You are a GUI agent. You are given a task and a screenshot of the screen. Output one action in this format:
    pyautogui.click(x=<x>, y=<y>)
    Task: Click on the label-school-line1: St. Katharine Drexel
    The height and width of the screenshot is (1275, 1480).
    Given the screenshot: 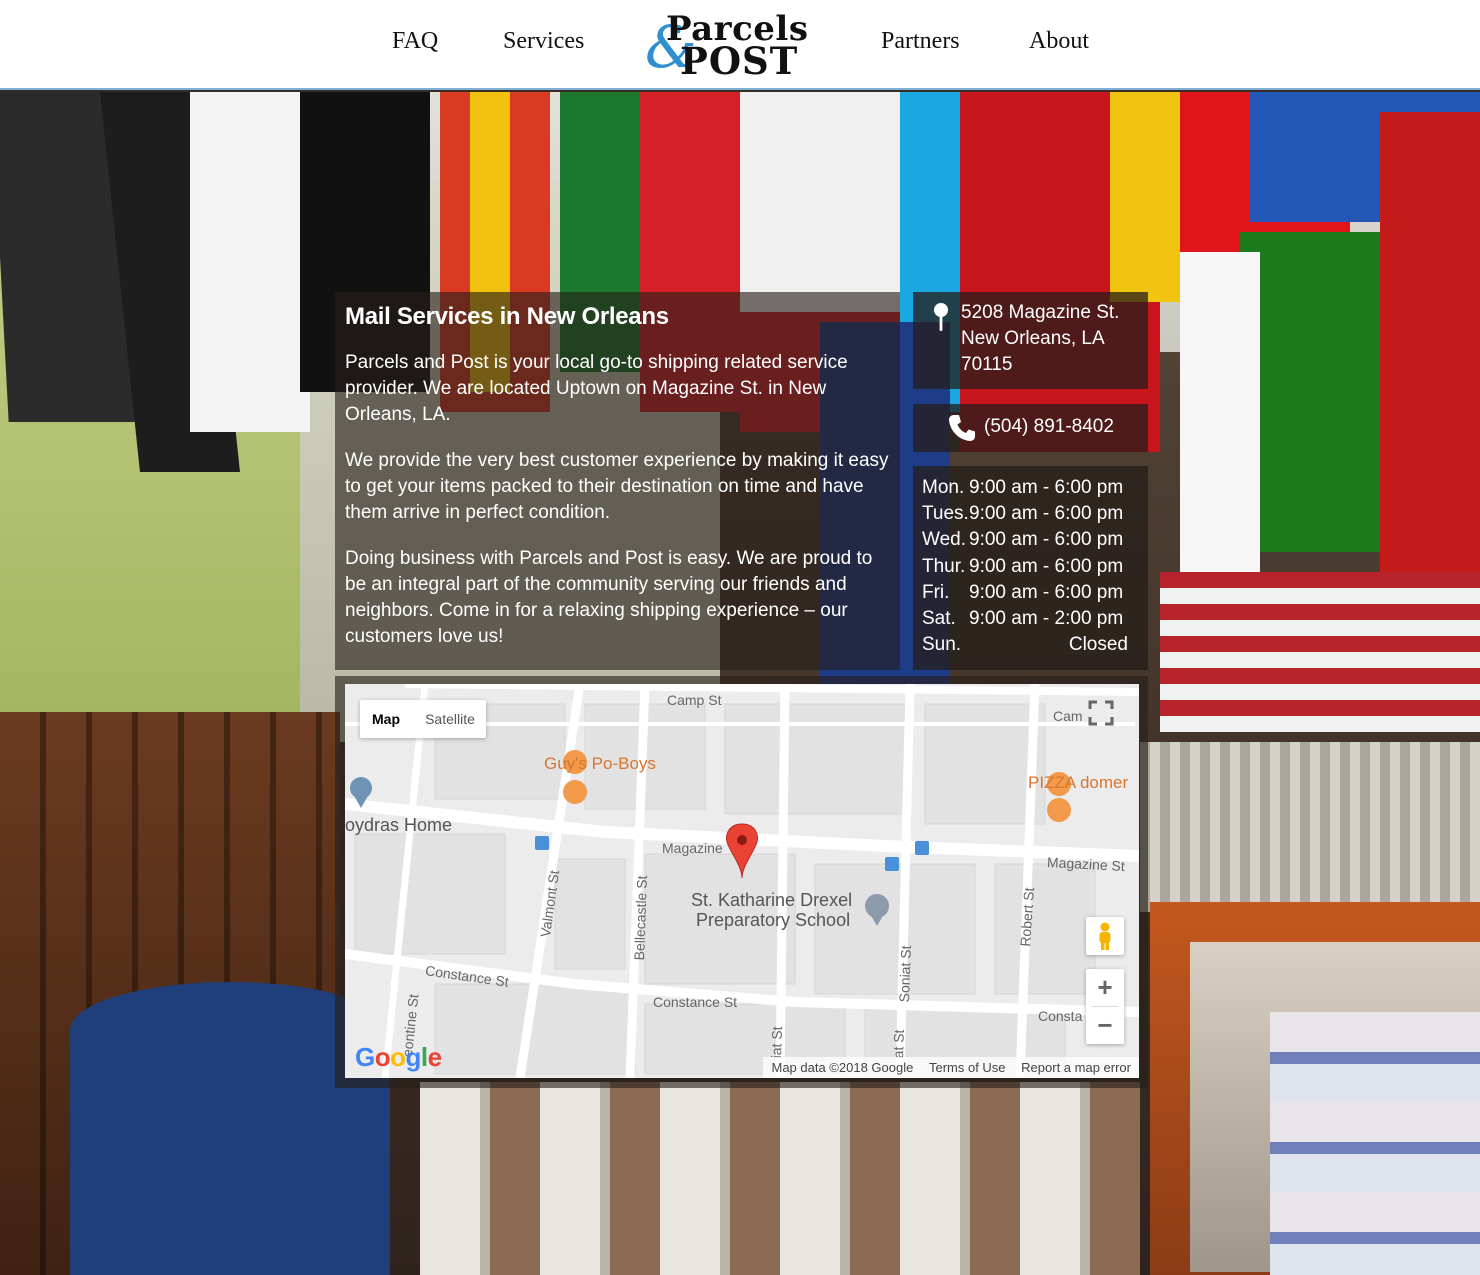 What is the action you would take?
    pyautogui.click(x=771, y=900)
    